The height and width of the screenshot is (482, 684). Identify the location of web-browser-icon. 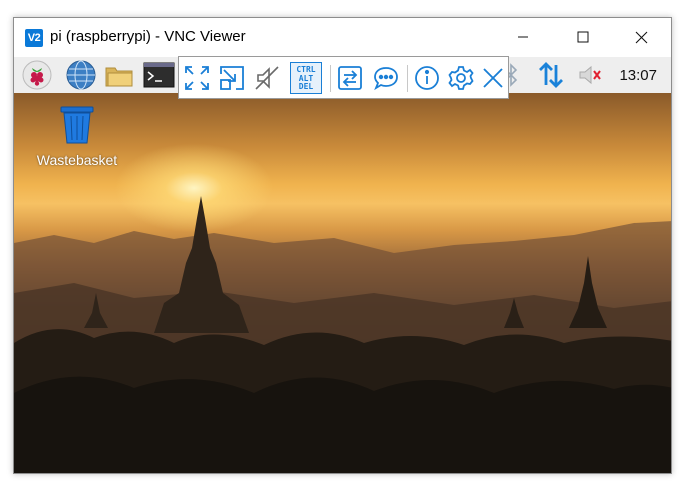
(81, 75).